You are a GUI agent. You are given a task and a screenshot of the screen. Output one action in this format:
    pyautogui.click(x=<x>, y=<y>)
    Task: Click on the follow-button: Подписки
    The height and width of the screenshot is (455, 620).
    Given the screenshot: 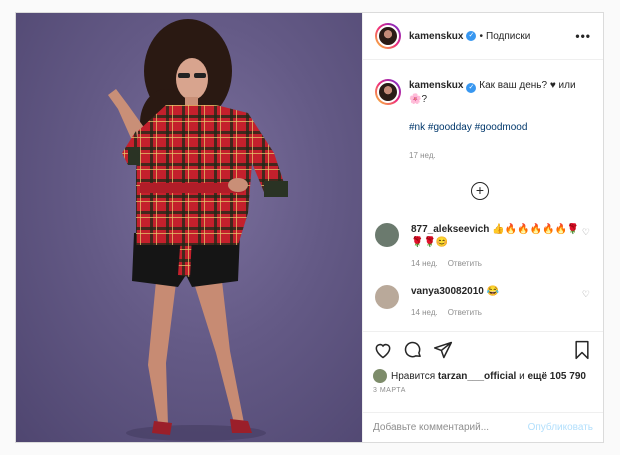 What is the action you would take?
    pyautogui.click(x=508, y=36)
    